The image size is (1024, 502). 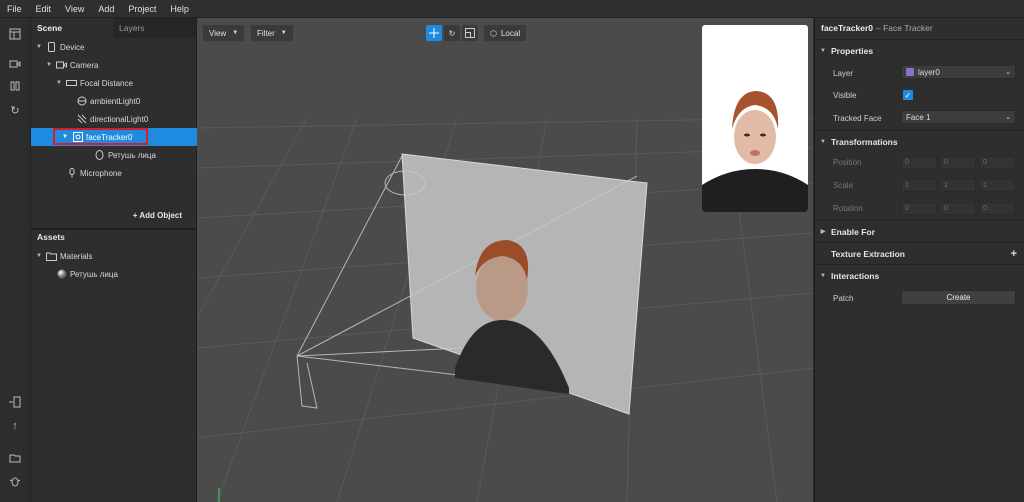 I want to click on asset-item-material: Ретушь лица, so click(x=124, y=274).